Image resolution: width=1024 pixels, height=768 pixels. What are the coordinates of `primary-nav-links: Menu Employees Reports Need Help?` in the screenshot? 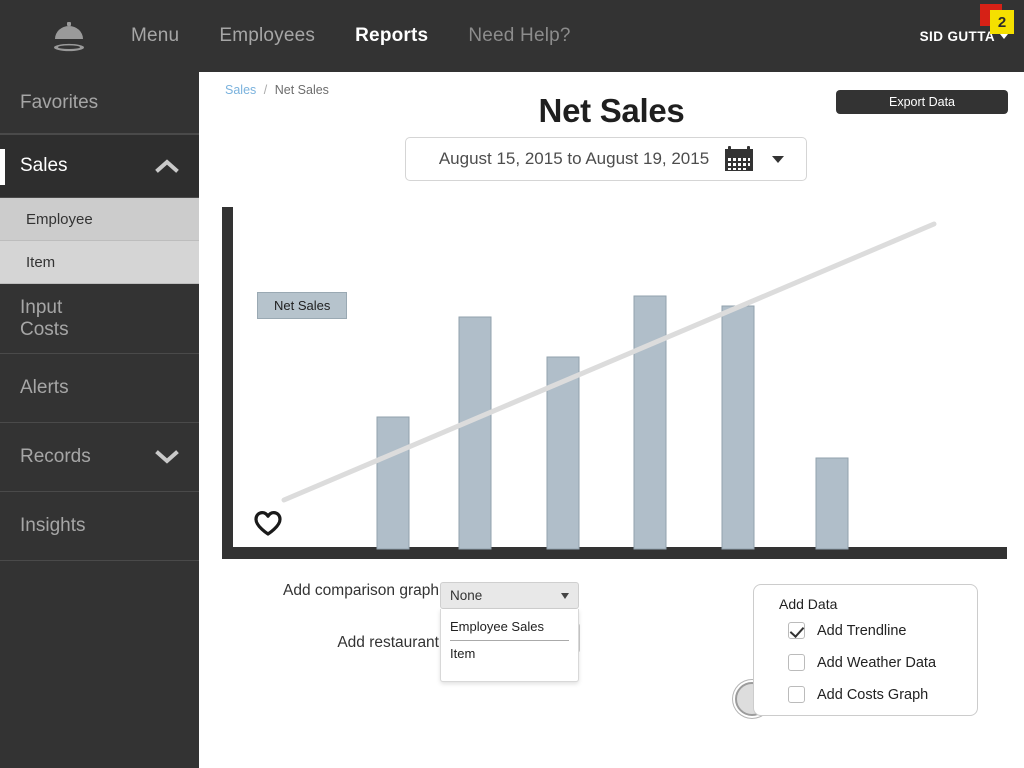 It's located at (371, 36).